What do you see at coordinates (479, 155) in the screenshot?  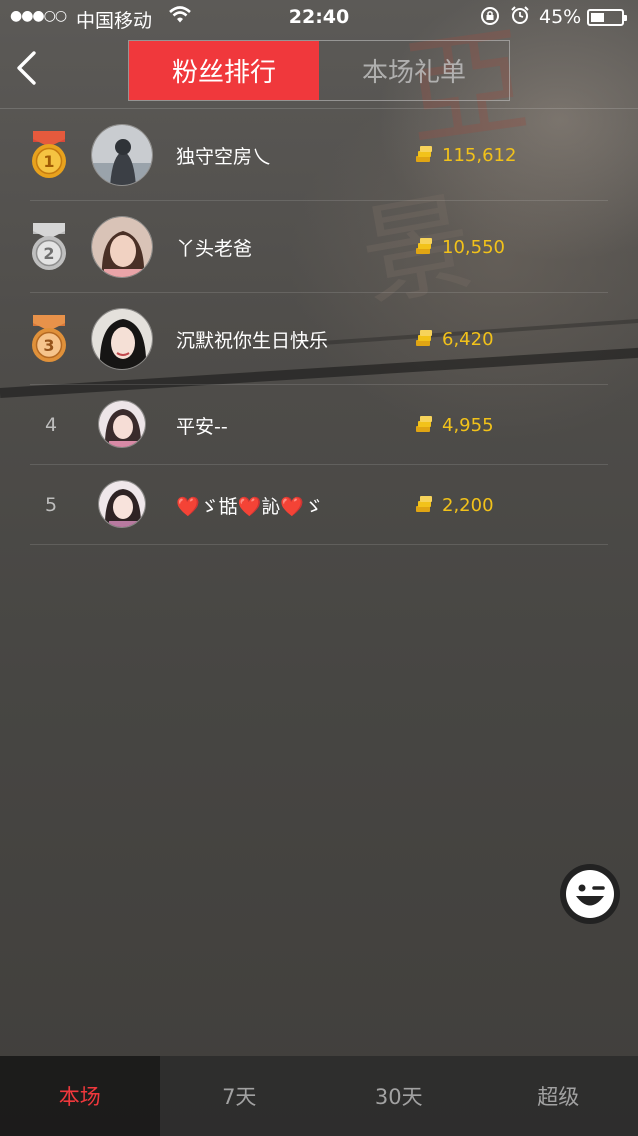 I see `coin-amount-value: 115,612` at bounding box center [479, 155].